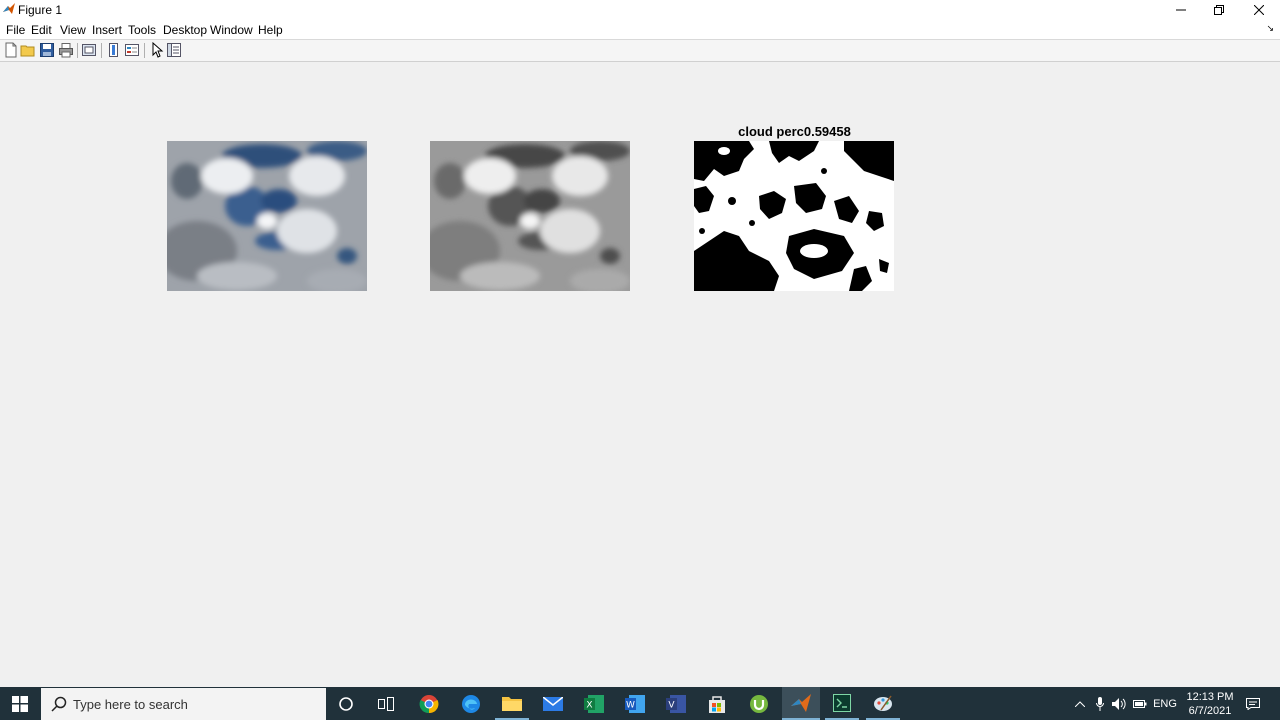 The height and width of the screenshot is (720, 1280). I want to click on restore-icon, so click(1219, 10).